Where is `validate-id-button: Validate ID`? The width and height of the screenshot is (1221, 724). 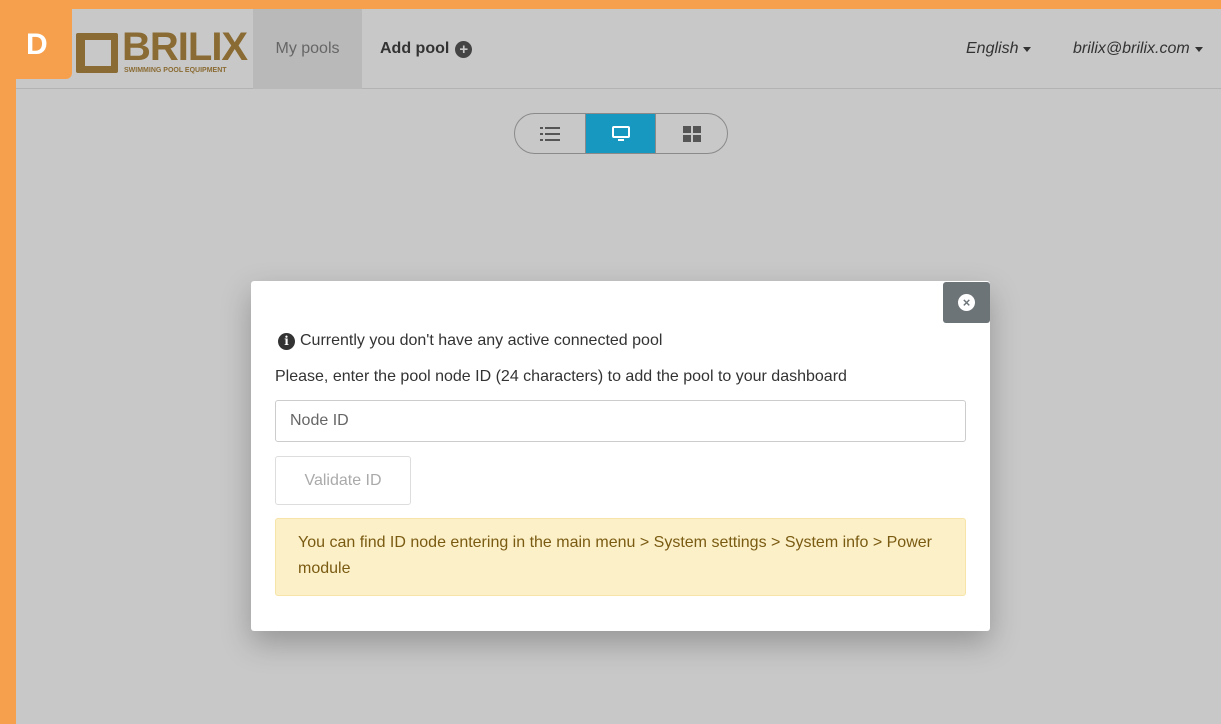 validate-id-button: Validate ID is located at coordinates (343, 480).